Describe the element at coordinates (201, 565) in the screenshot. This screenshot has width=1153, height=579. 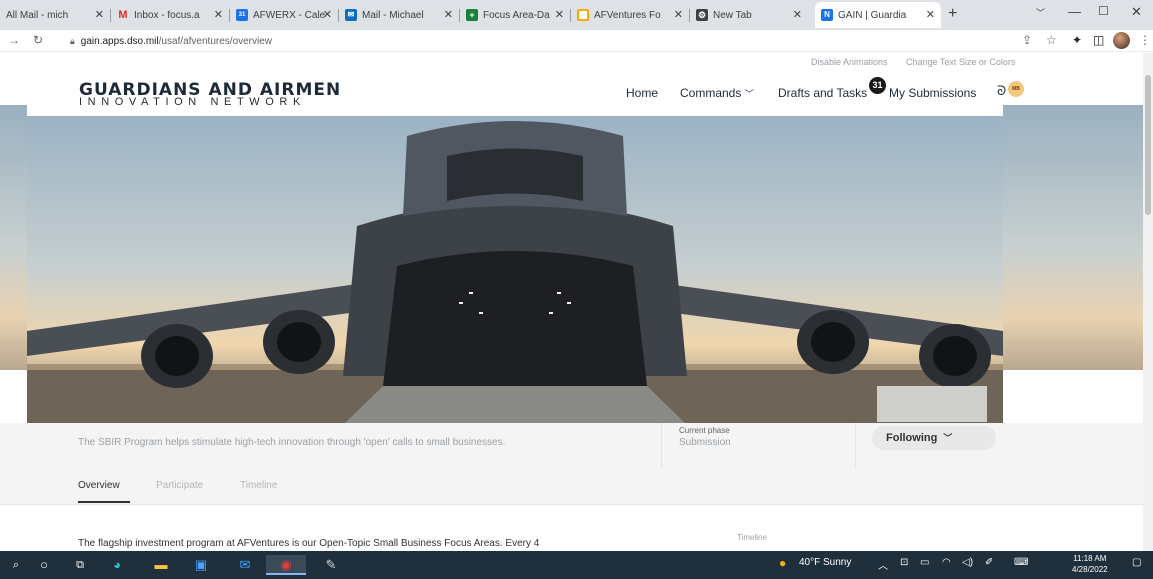
I see `store-icon: ▣` at that location.